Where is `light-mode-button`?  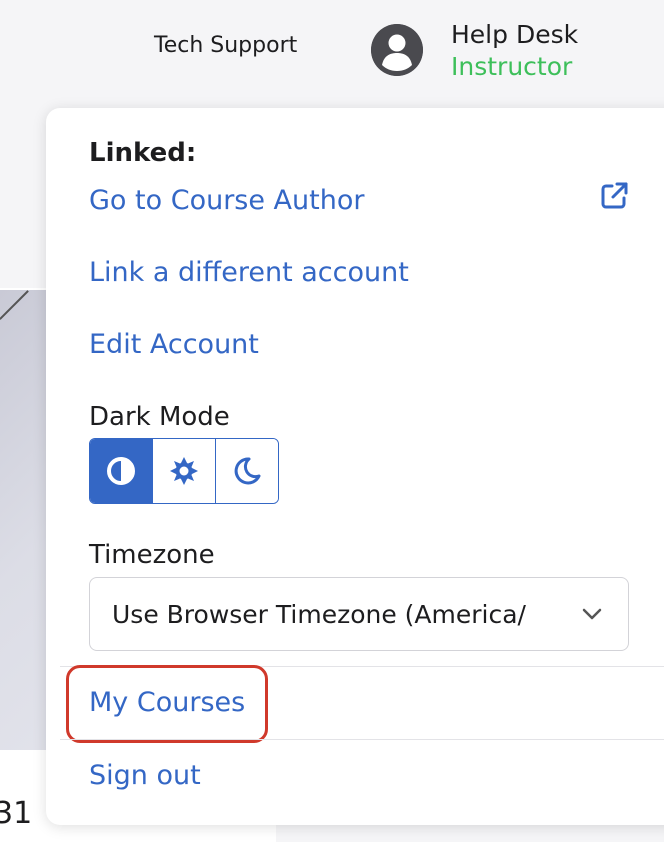 light-mode-button is located at coordinates (183, 471).